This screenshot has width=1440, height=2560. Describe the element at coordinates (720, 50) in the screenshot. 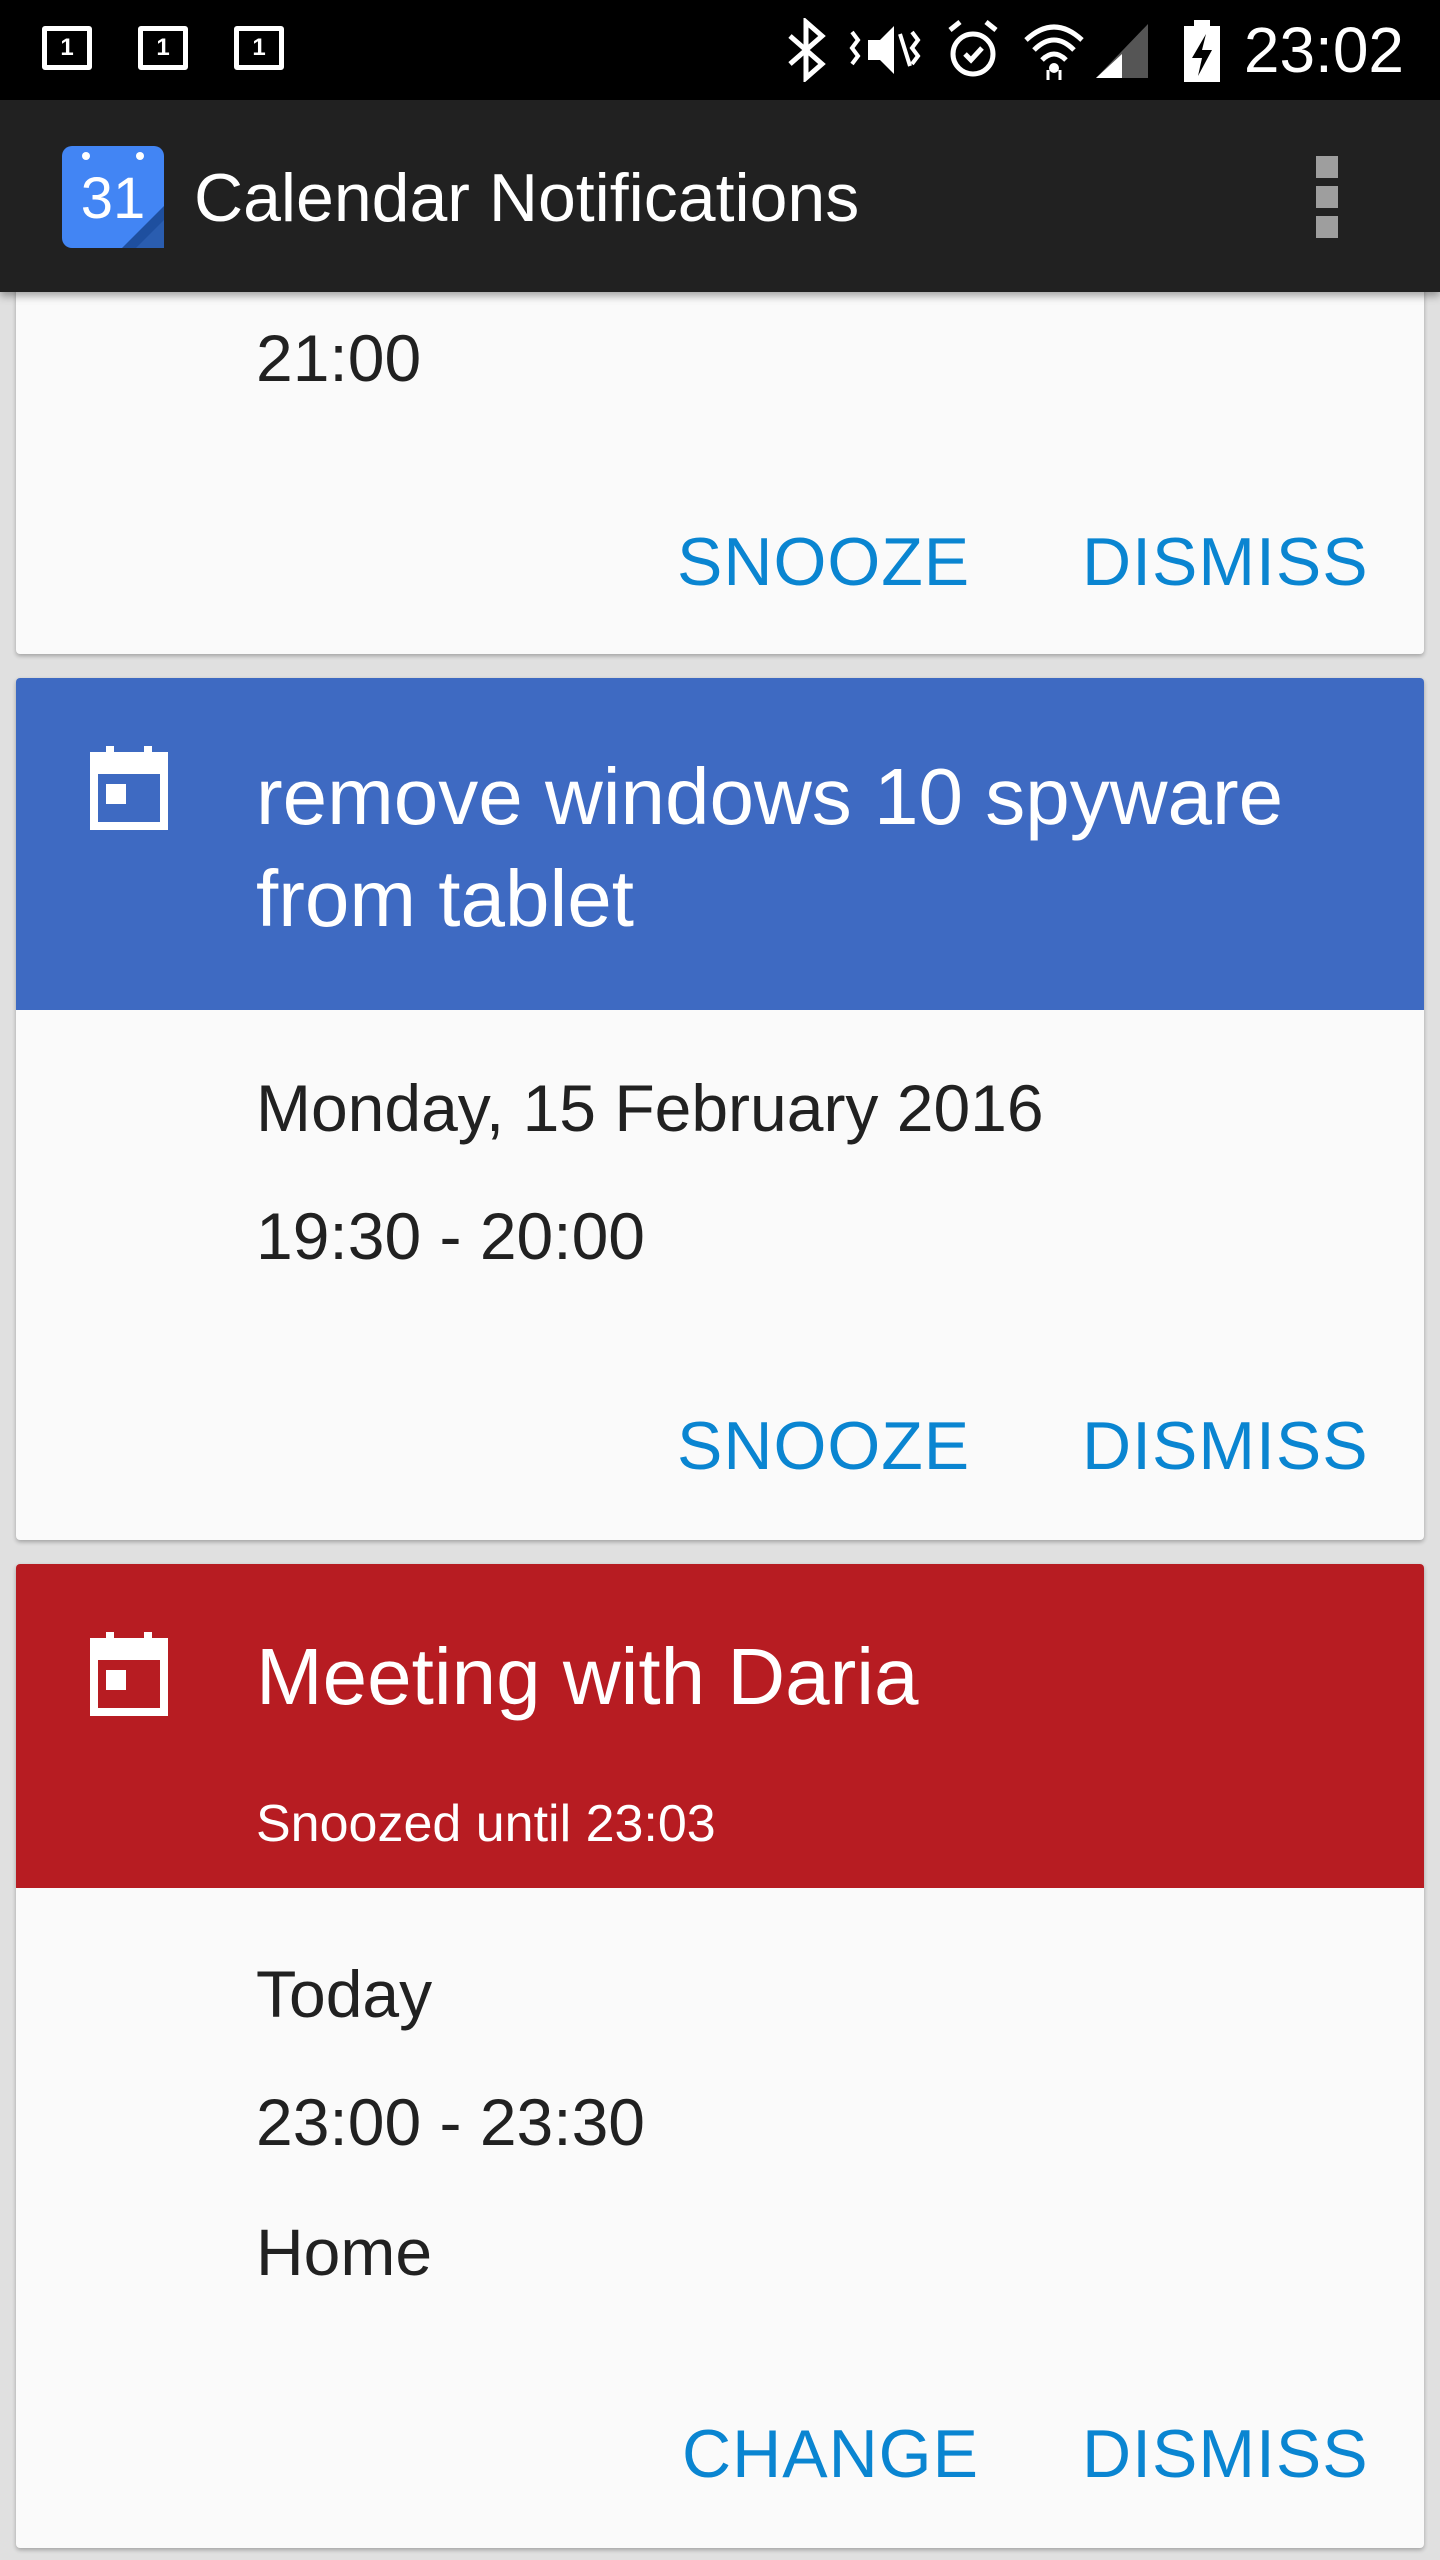

I see `status-bar: 1 1 1 23:02` at that location.